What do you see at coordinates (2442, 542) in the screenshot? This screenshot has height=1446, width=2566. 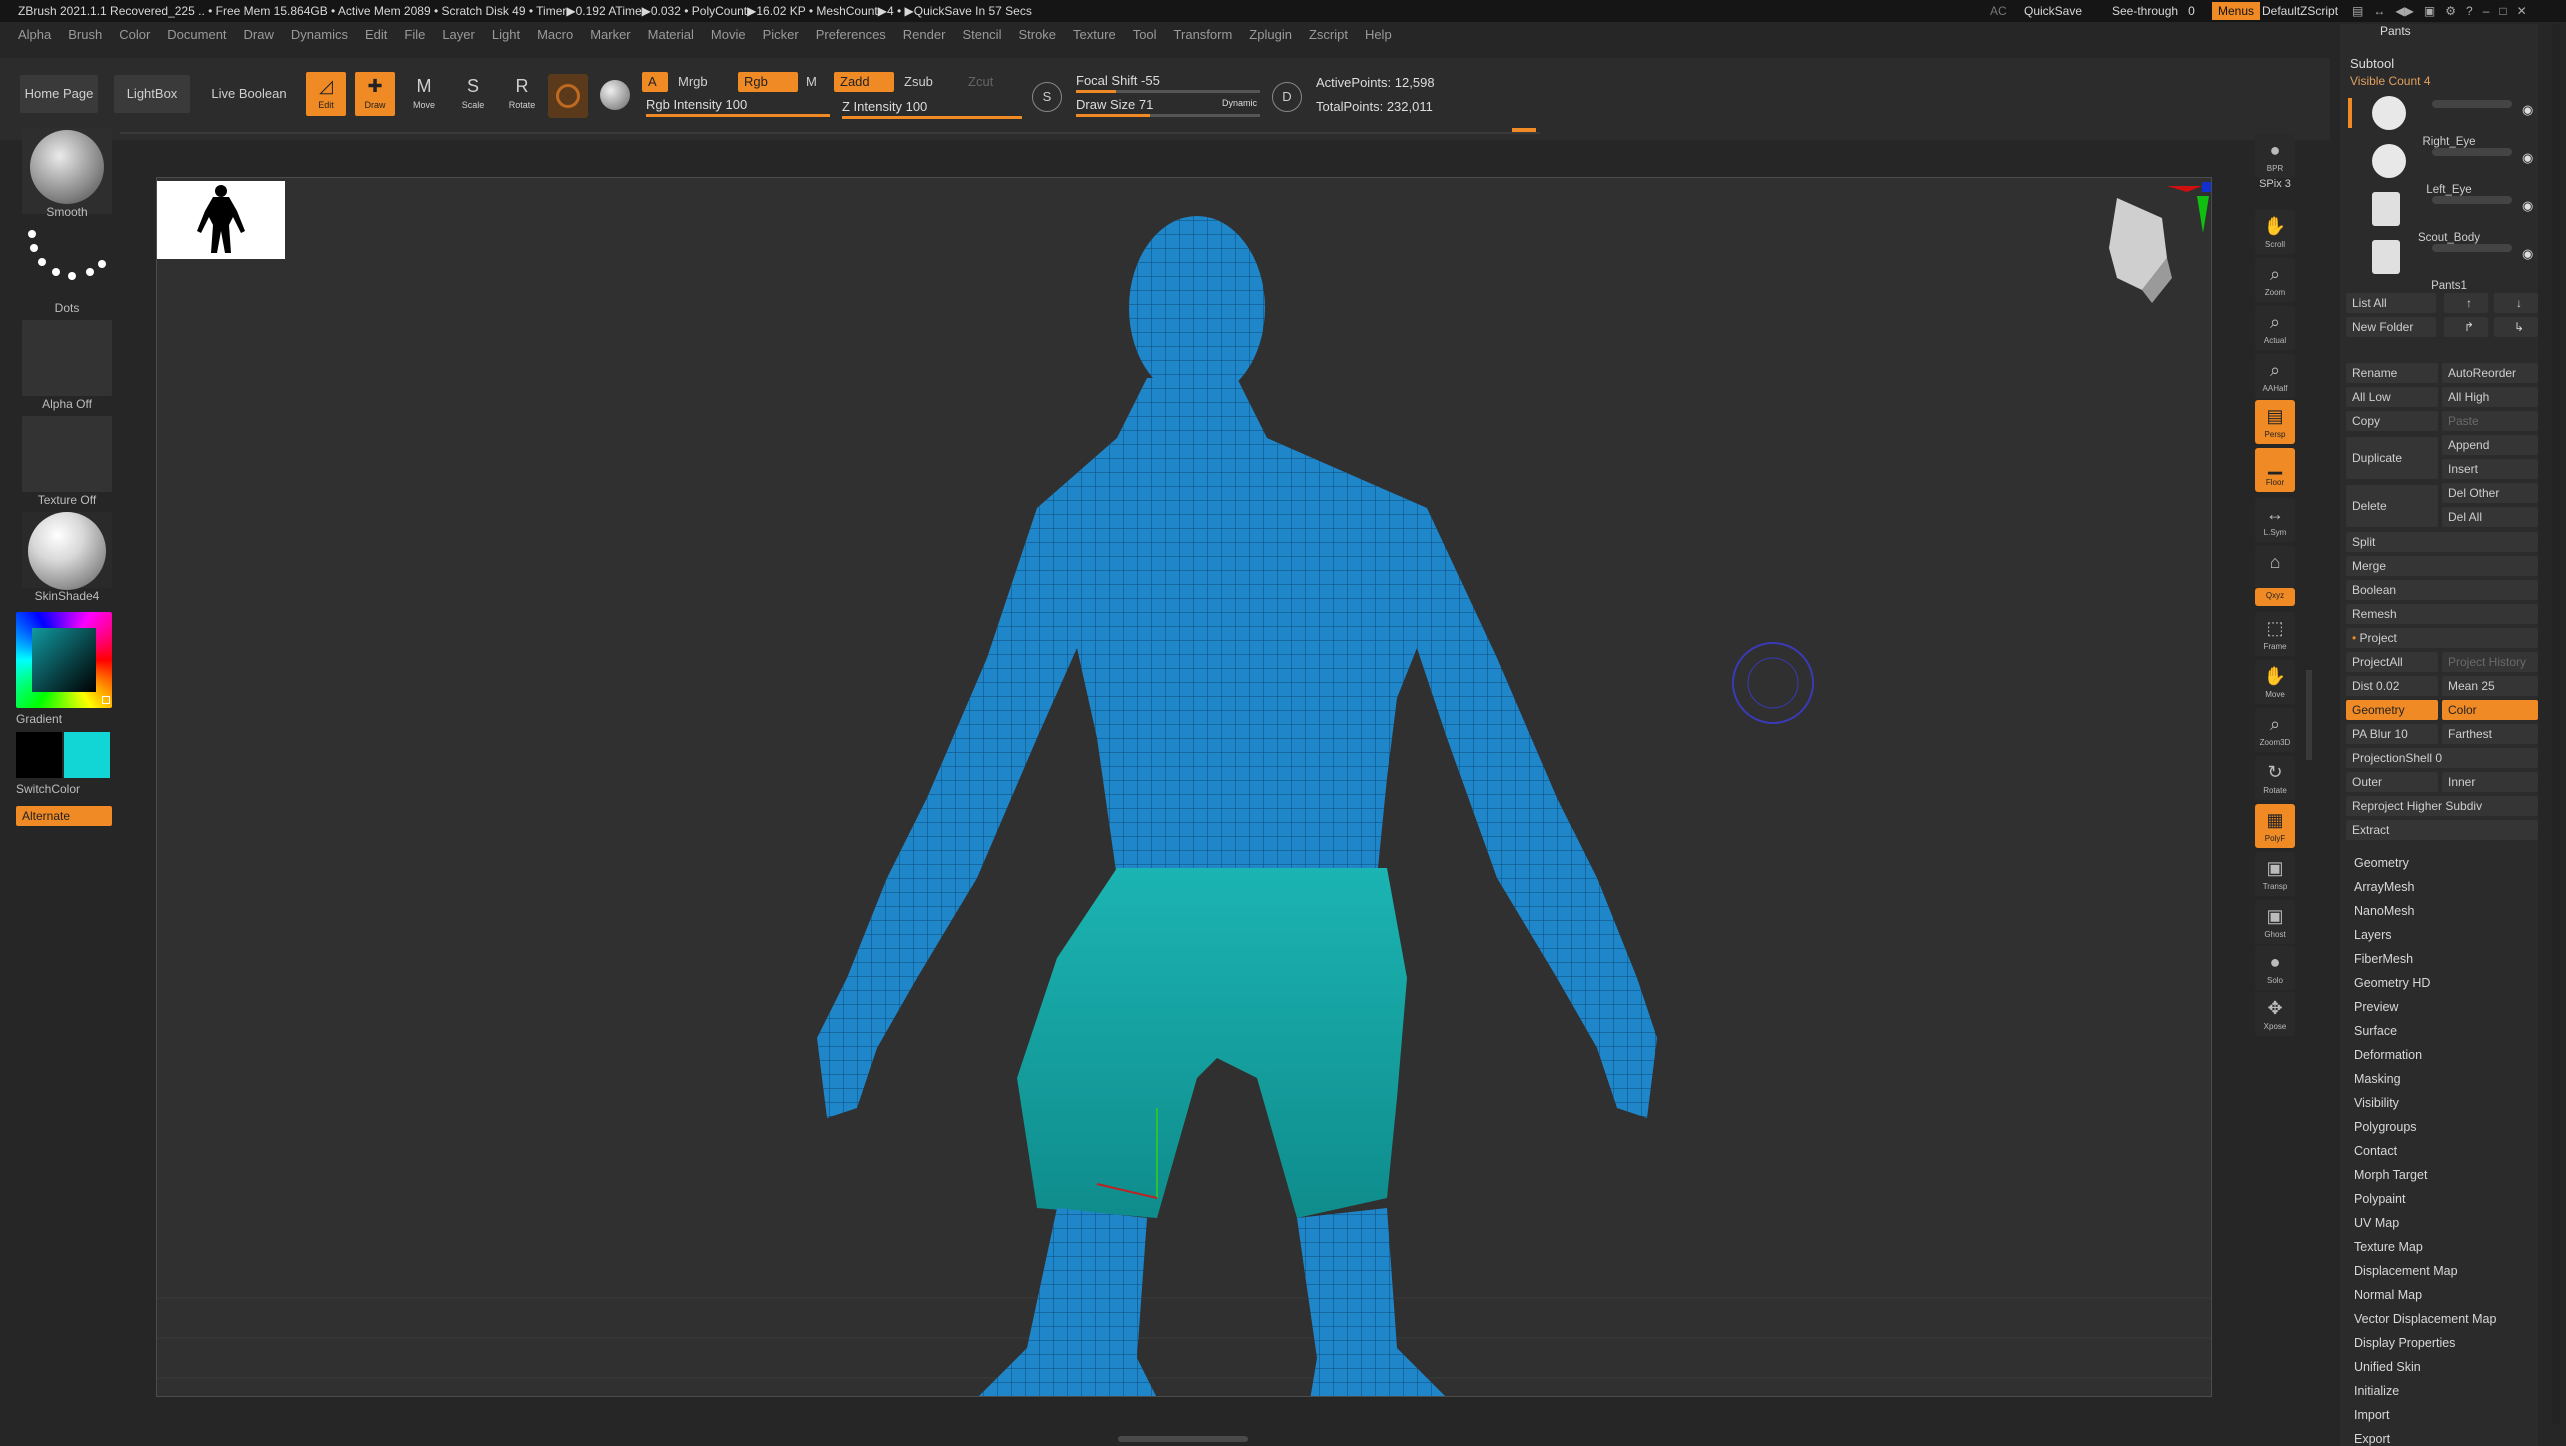 I see `split-button: Split` at bounding box center [2442, 542].